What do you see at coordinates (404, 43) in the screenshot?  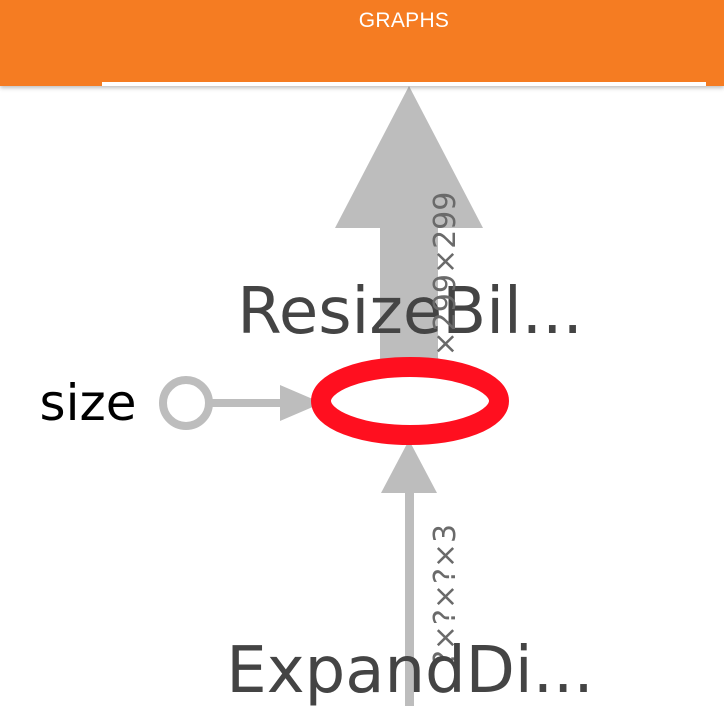 I see `tab-graphs: GRAPHS` at bounding box center [404, 43].